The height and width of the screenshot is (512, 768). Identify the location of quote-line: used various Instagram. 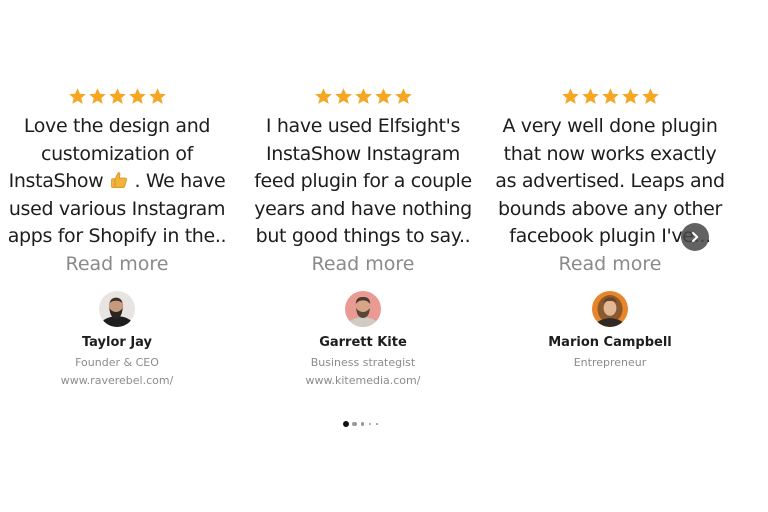
(117, 208).